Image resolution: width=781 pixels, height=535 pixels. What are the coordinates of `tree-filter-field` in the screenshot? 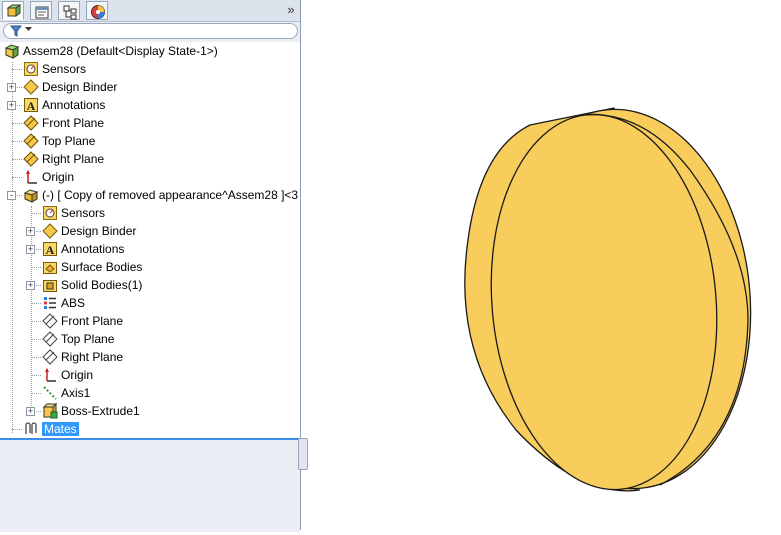 It's located at (150, 31).